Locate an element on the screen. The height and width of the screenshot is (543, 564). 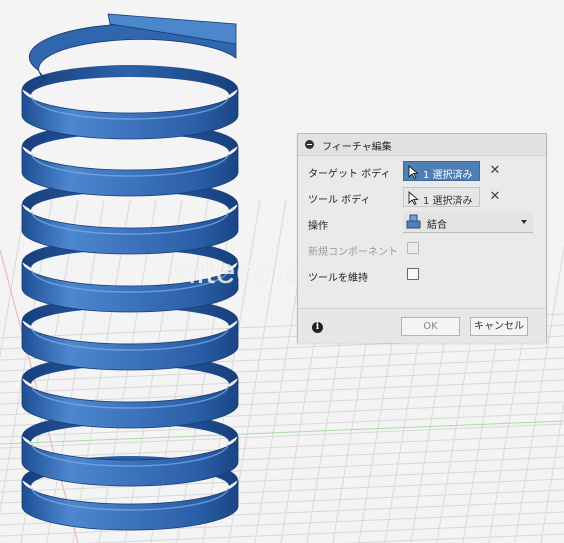
operation-label: 操作 is located at coordinates (318, 226).